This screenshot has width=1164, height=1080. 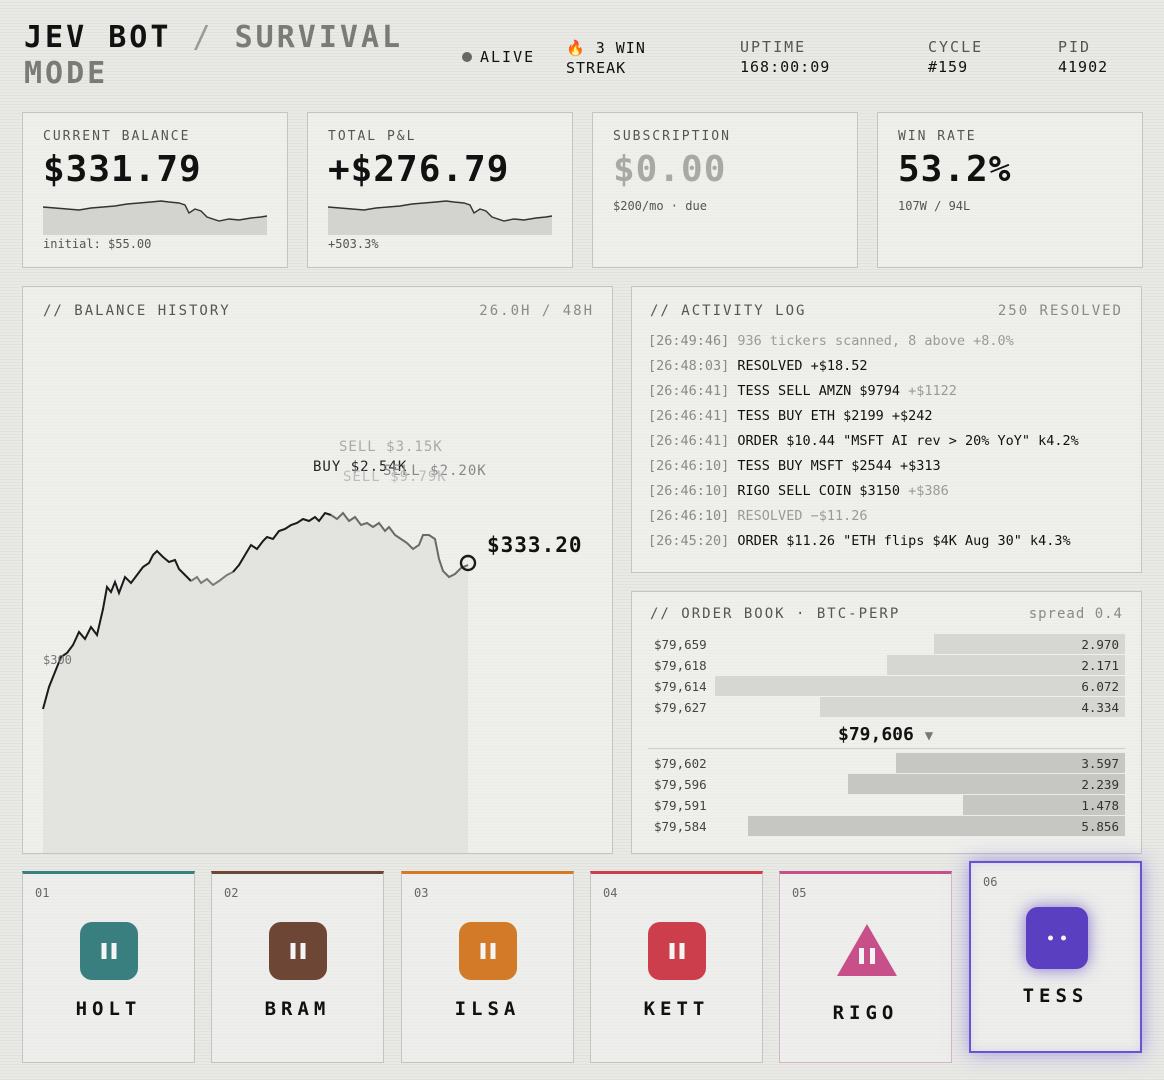 What do you see at coordinates (865, 1013) in the screenshot?
I see `agent-name: RIGO` at bounding box center [865, 1013].